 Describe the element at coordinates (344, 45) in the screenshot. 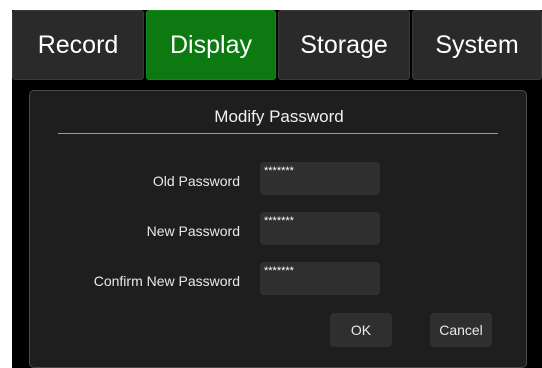

I see `tab-storage: Storage` at that location.